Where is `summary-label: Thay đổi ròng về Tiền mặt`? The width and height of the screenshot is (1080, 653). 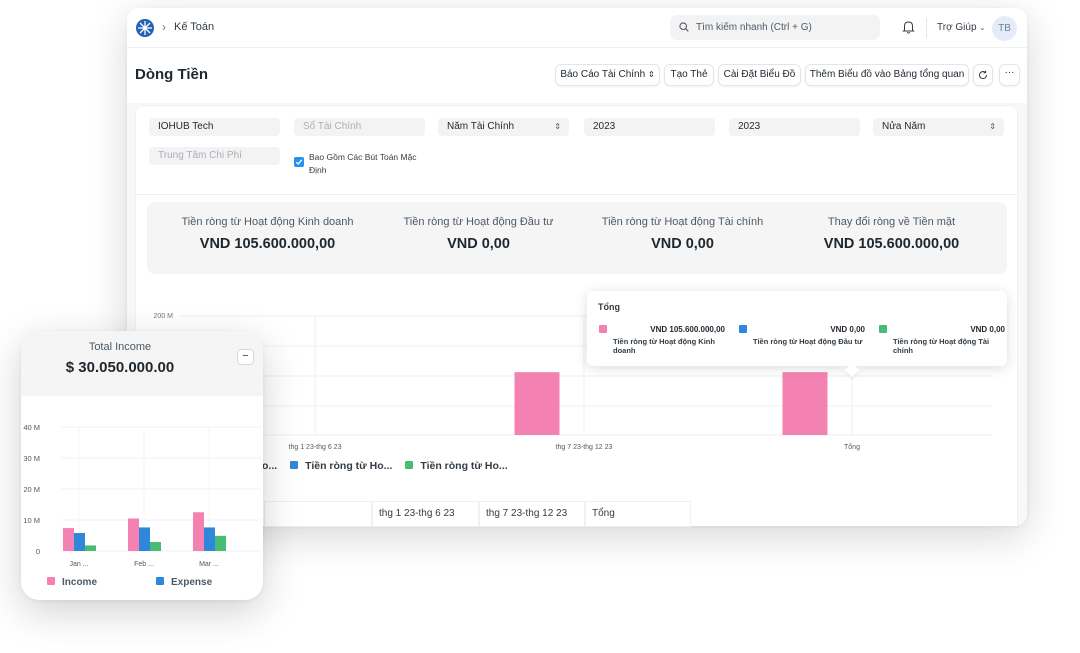 summary-label: Thay đổi ròng về Tiền mặt is located at coordinates (891, 222).